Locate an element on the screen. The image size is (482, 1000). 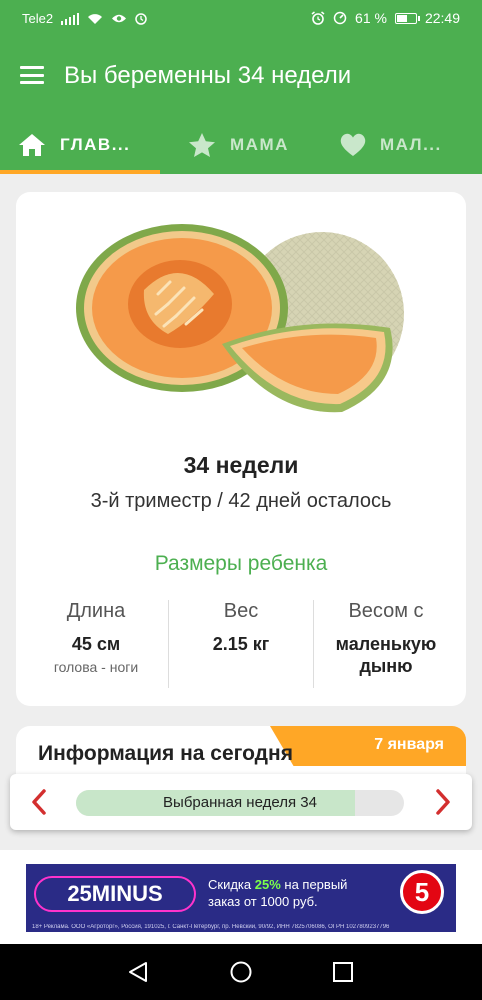
menu-icon is located at coordinates (32, 75).